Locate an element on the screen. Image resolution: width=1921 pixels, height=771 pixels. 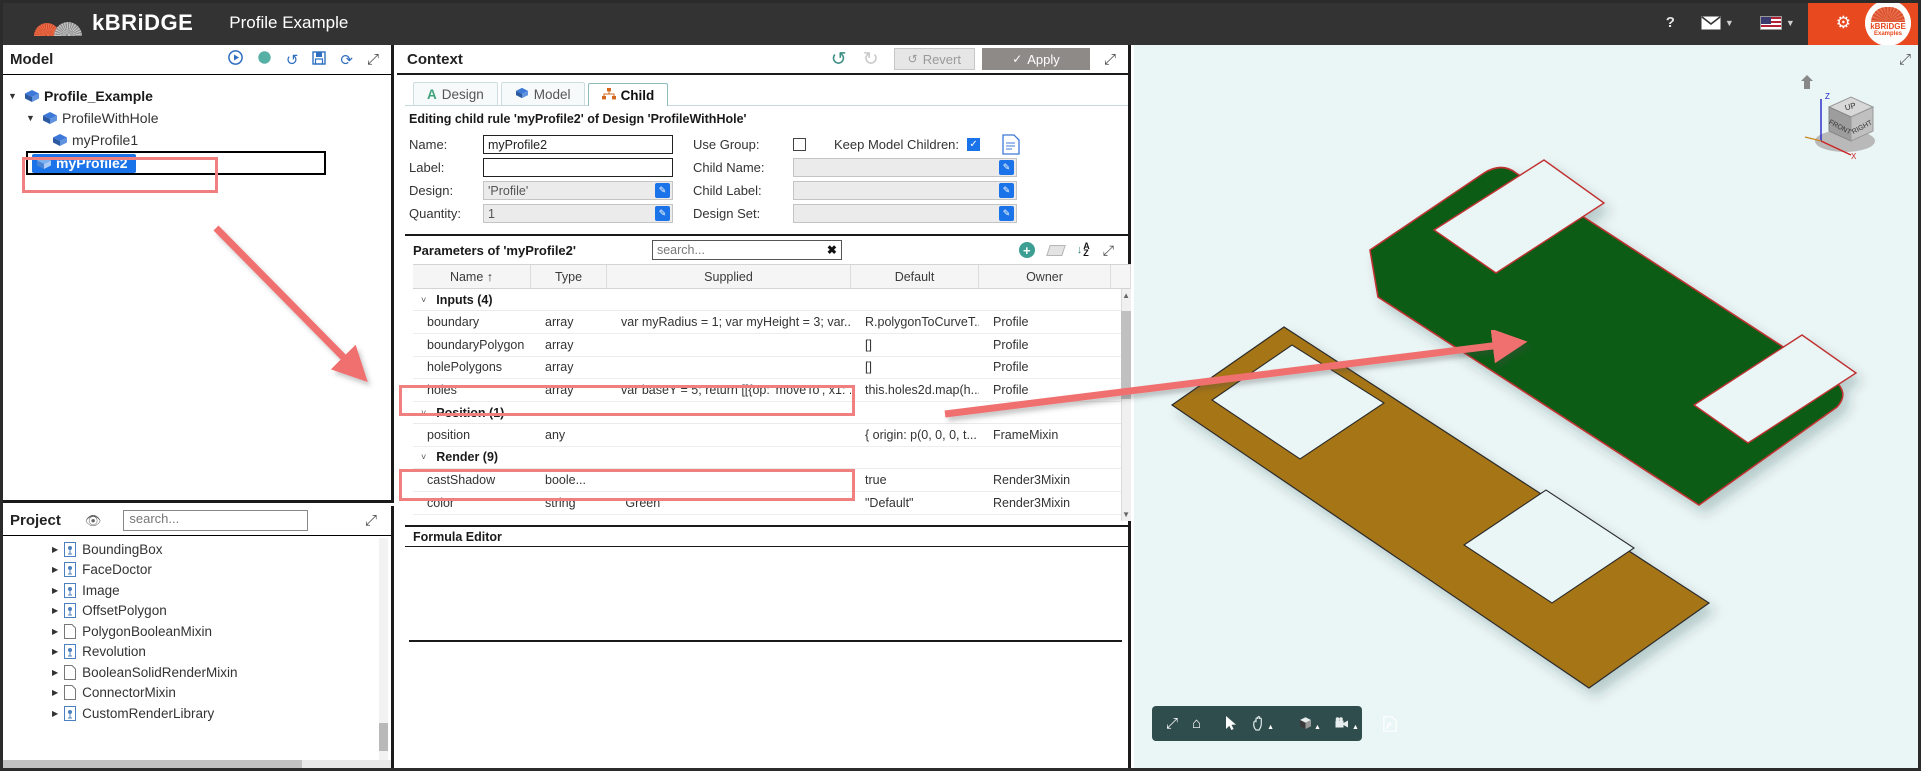
refresh-icon: ⟳ is located at coordinates (346, 60).